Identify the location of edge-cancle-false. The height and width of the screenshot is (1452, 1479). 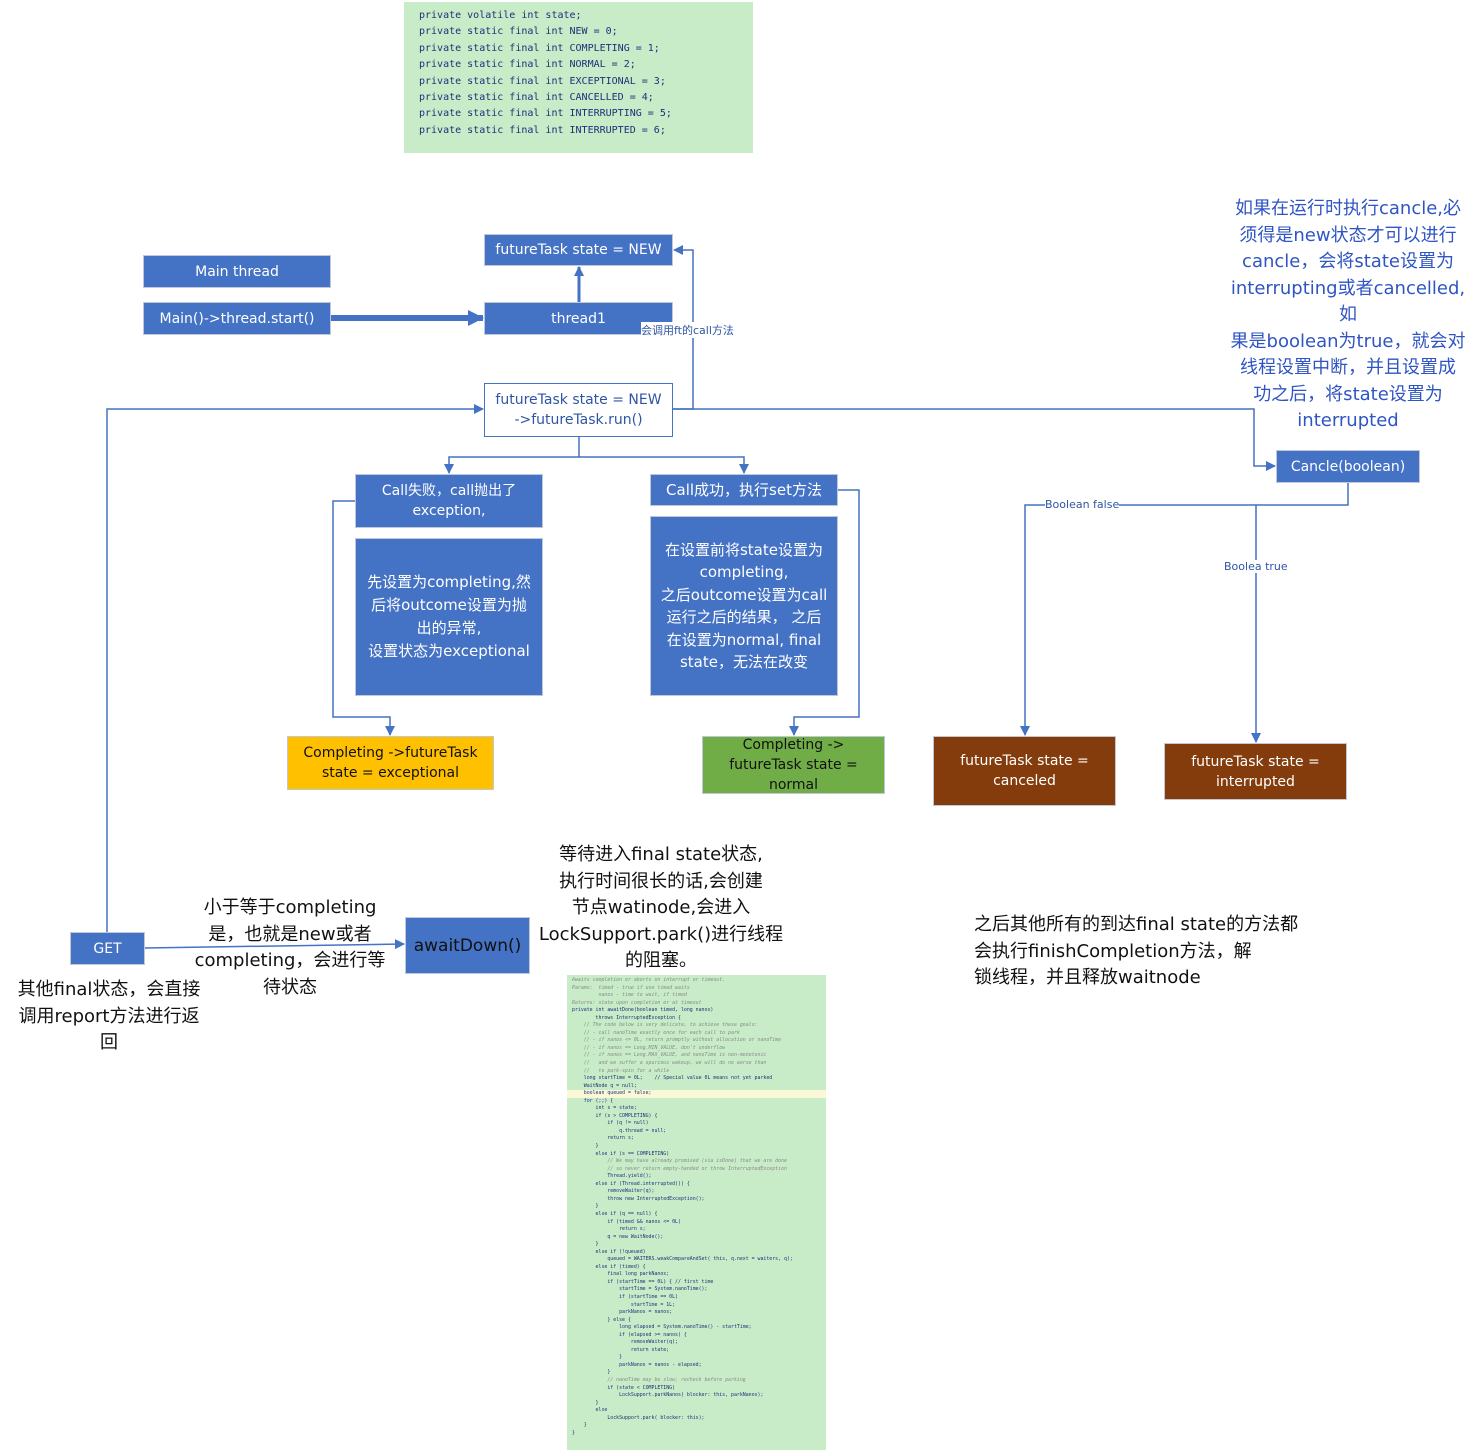
(1184, 609).